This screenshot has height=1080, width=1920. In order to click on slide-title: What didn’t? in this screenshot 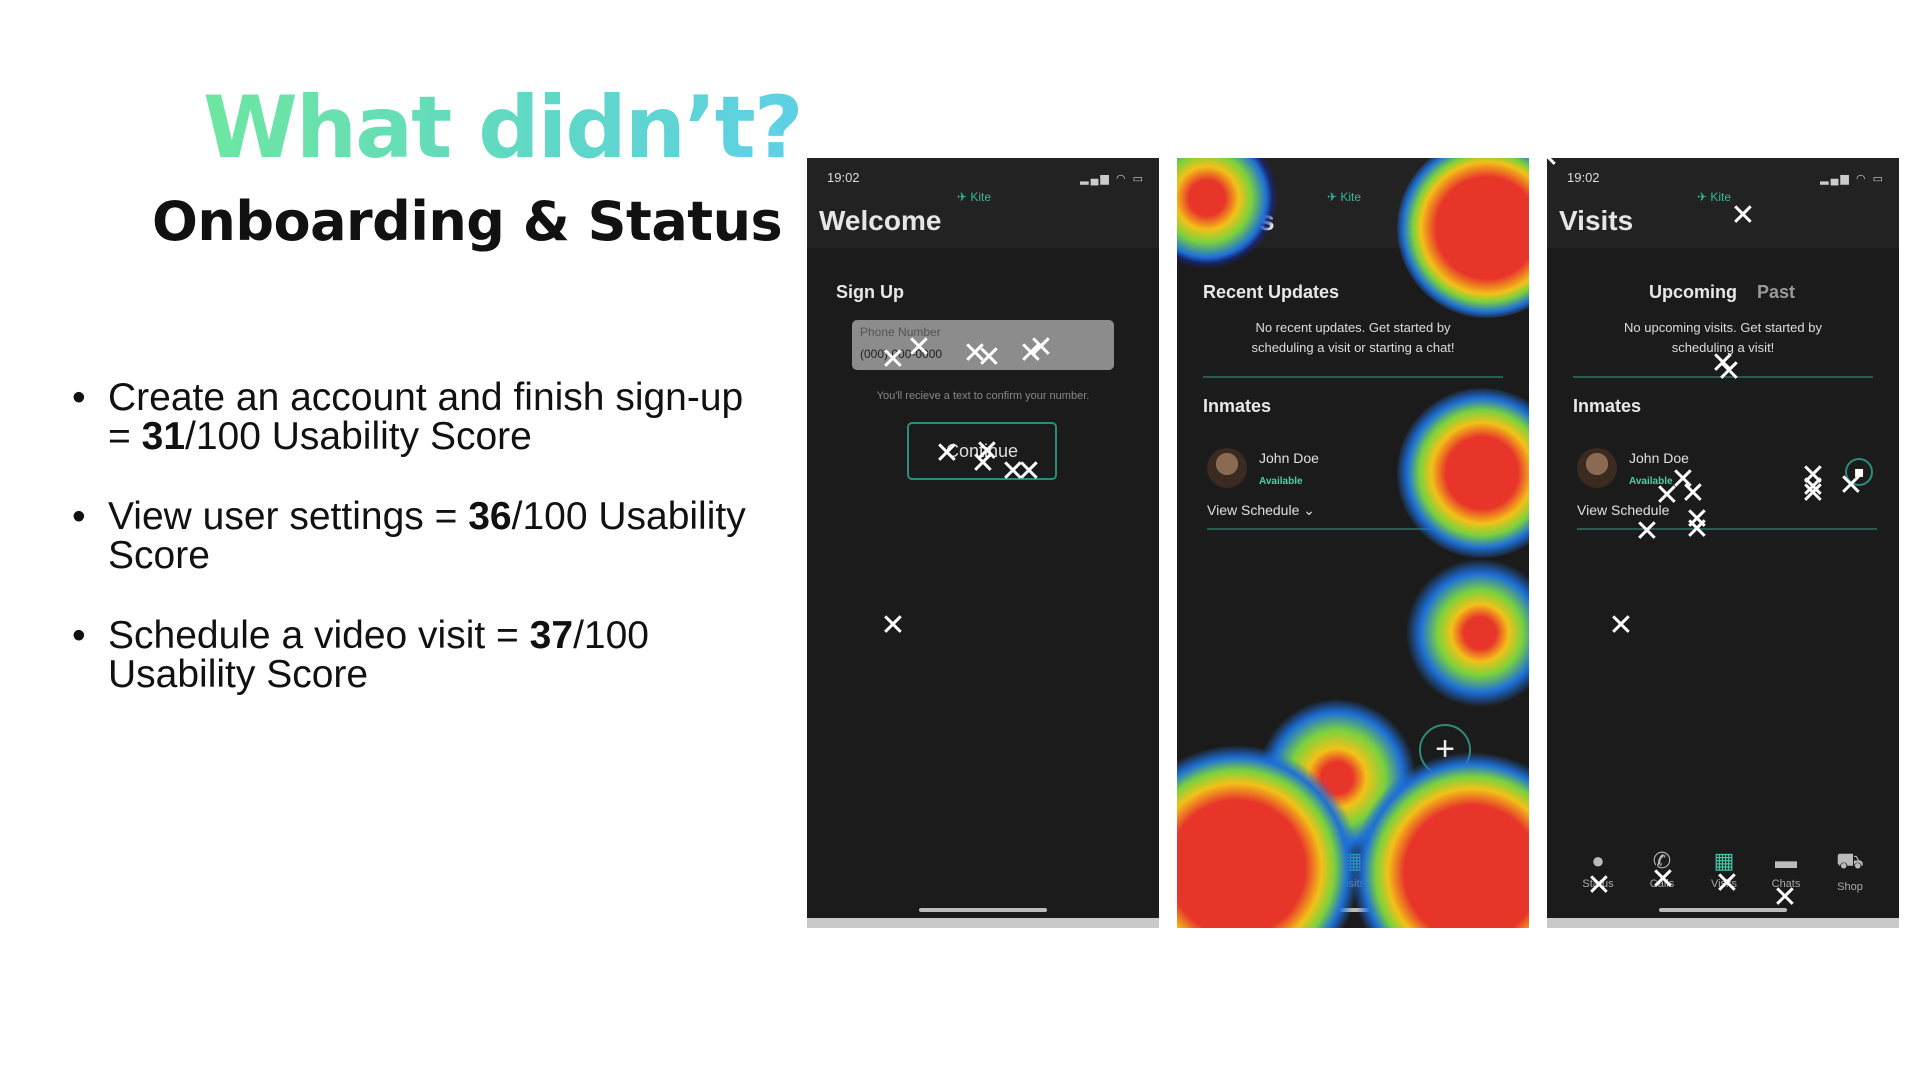, I will do `click(503, 128)`.